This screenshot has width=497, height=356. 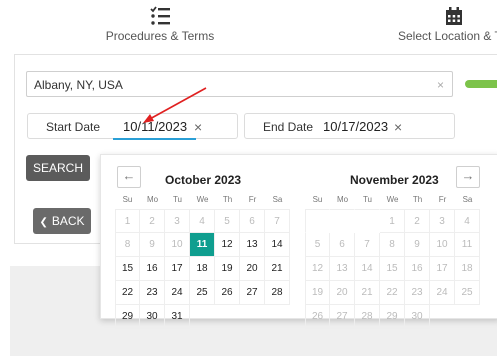 I want to click on day-cell: 25, so click(x=202, y=293).